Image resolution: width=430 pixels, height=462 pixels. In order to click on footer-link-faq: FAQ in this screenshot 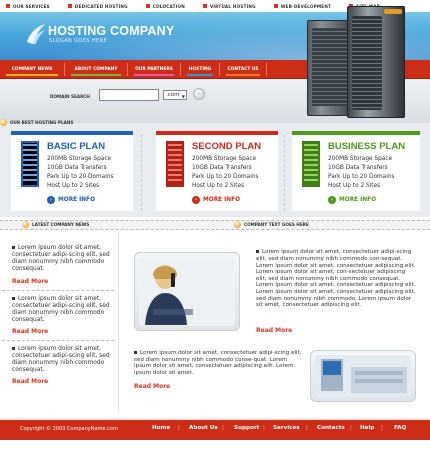, I will do `click(400, 428)`.